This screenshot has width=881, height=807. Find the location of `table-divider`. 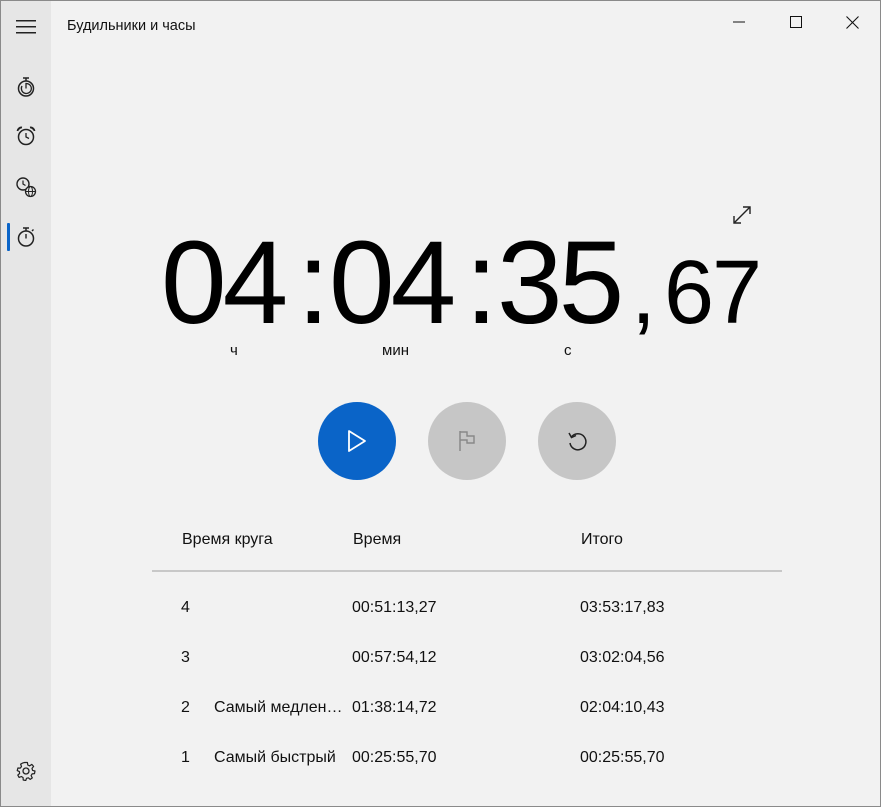

table-divider is located at coordinates (467, 571).